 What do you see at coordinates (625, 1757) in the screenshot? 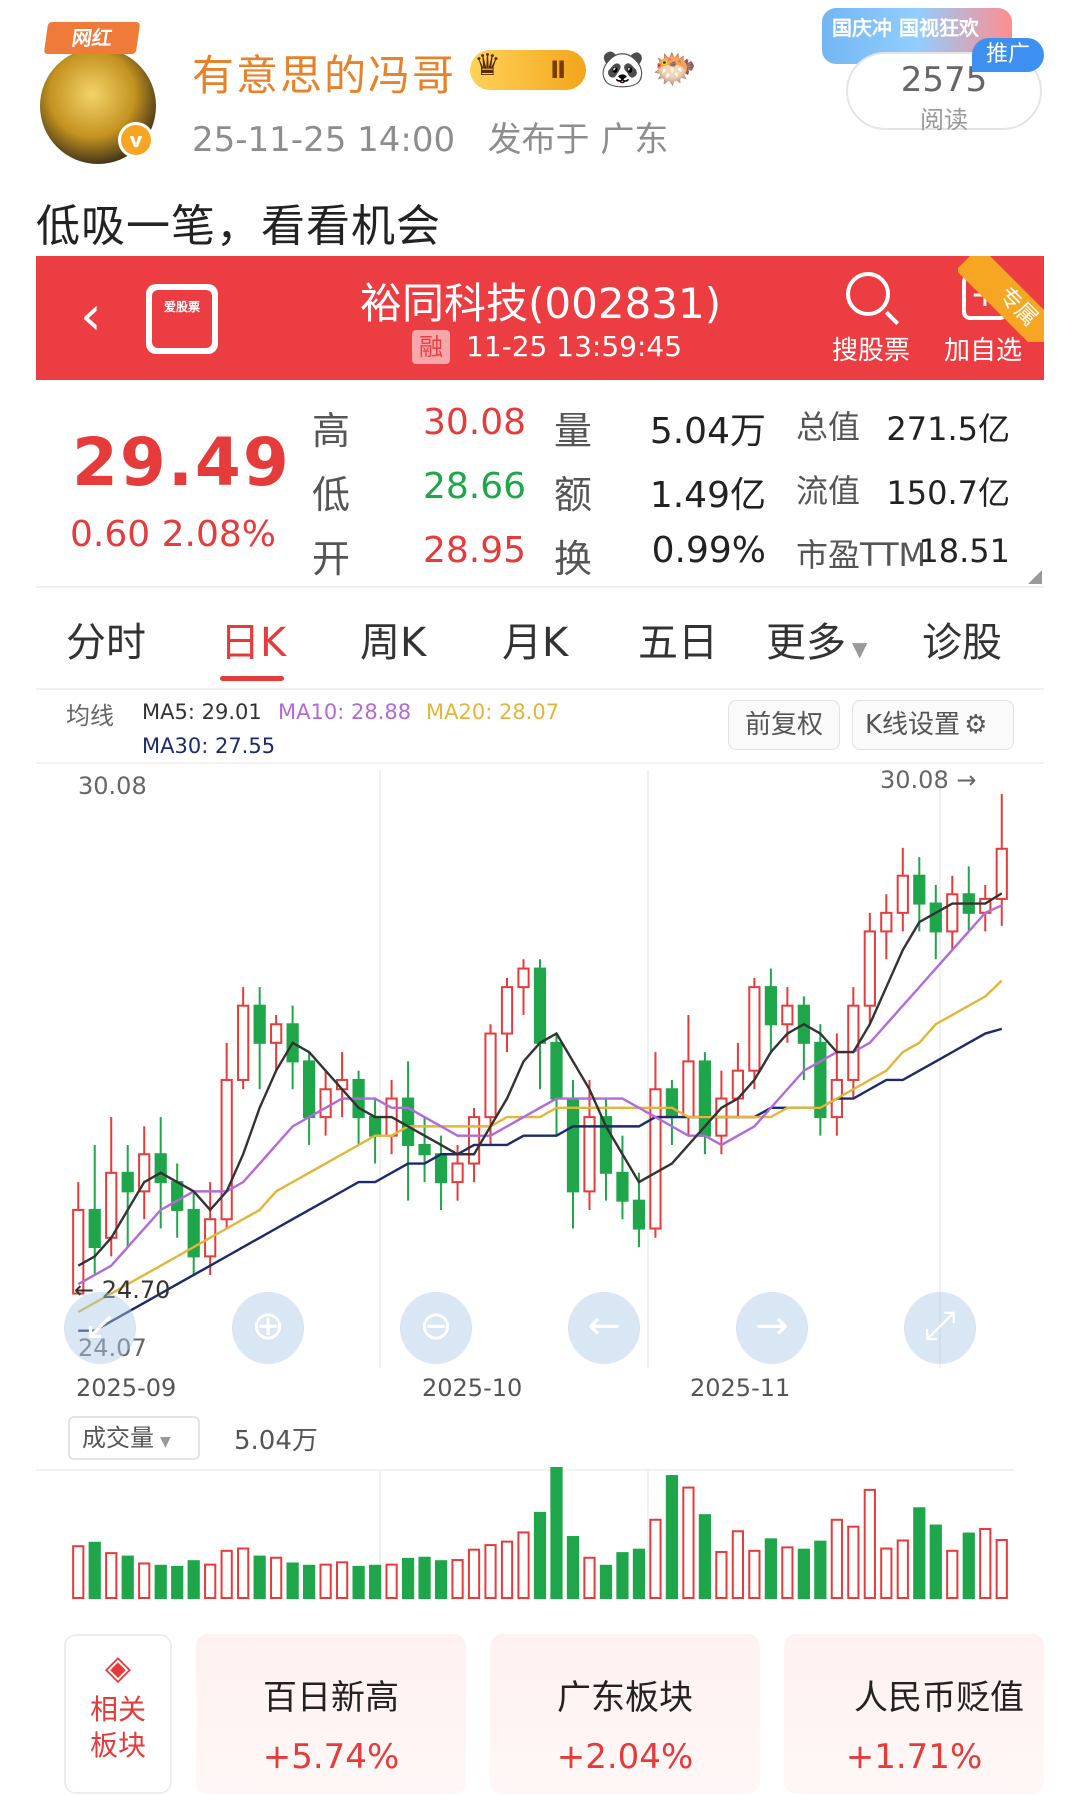
I see `sector-change: +2.04%` at bounding box center [625, 1757].